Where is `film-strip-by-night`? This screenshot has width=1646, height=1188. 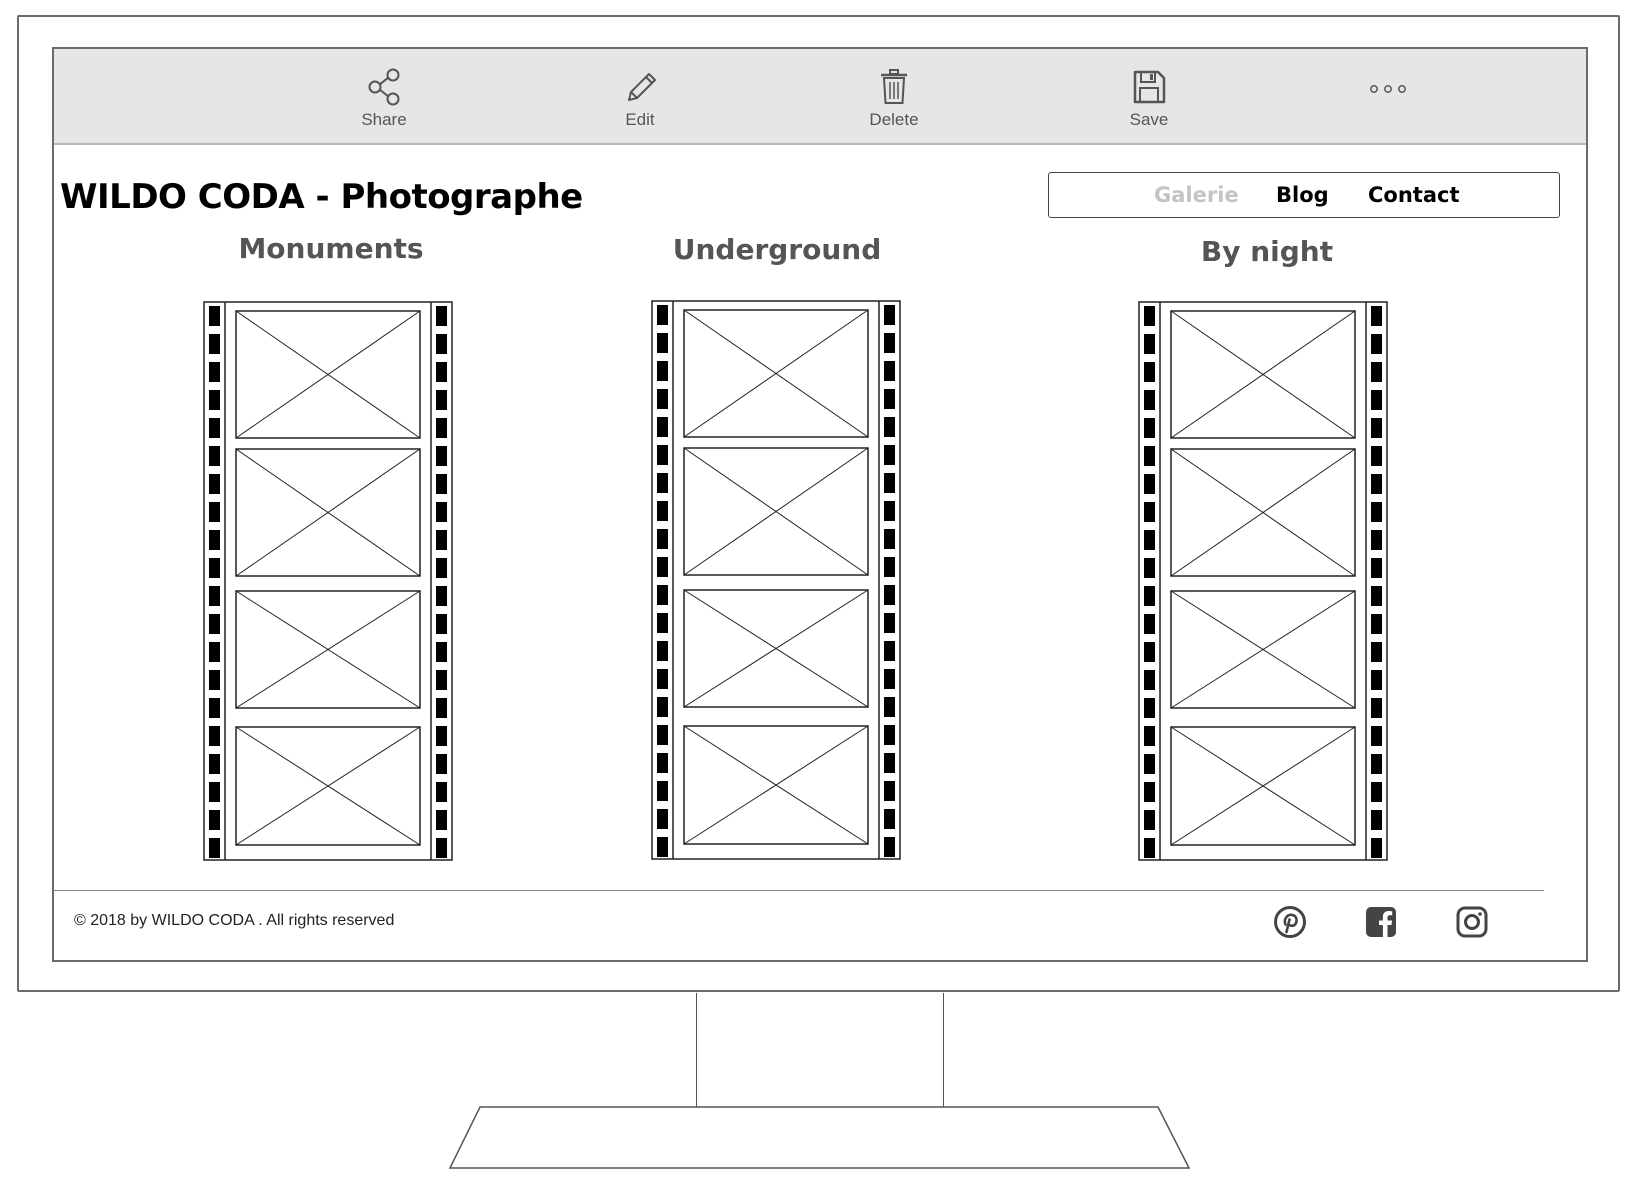 film-strip-by-night is located at coordinates (1263, 581).